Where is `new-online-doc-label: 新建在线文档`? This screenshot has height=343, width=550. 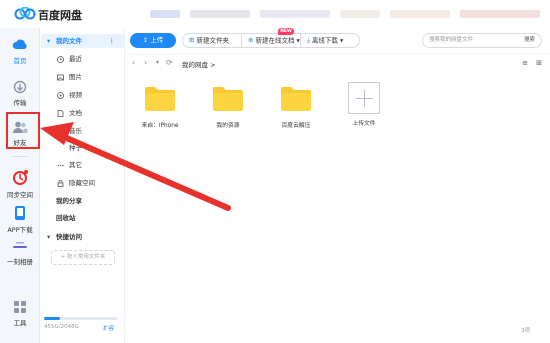
new-online-doc-label: 新建在线文档 is located at coordinates (275, 40).